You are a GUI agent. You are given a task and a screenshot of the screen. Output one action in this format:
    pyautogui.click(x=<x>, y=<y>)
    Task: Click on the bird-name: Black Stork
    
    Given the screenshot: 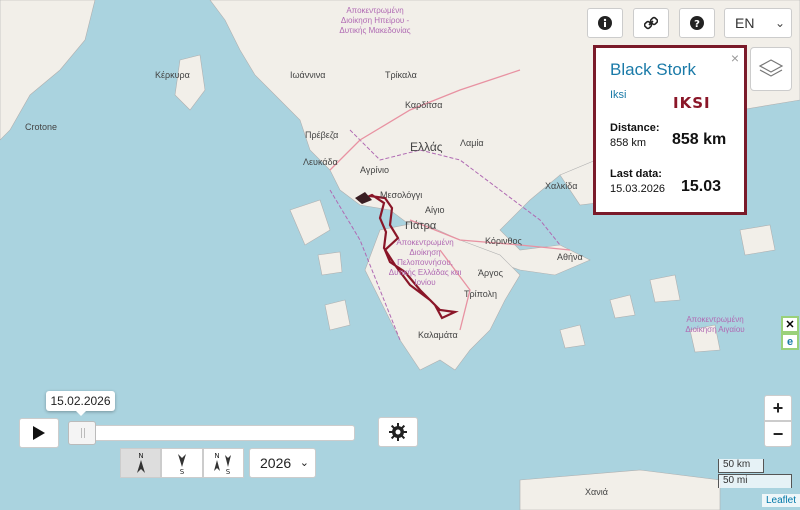 What is the action you would take?
    pyautogui.click(x=653, y=69)
    